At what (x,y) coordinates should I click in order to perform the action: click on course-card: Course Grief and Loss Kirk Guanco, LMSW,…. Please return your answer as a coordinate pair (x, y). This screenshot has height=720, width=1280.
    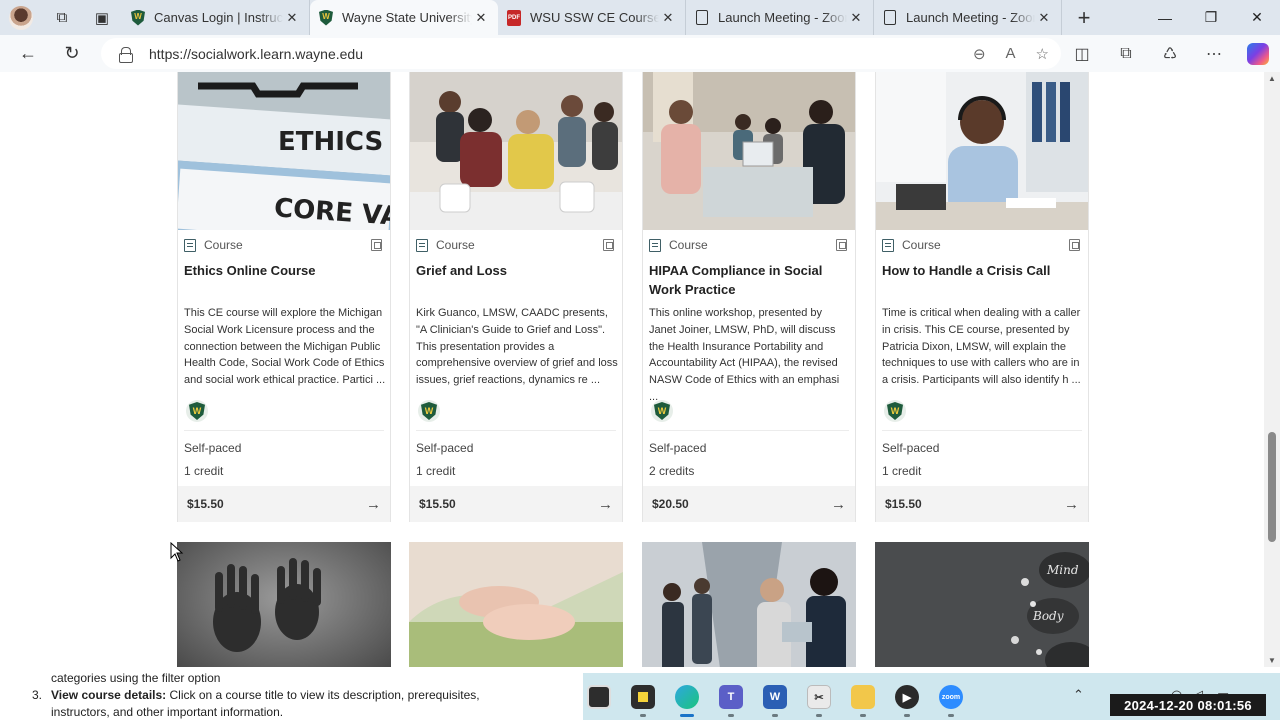
    Looking at the image, I should click on (516, 297).